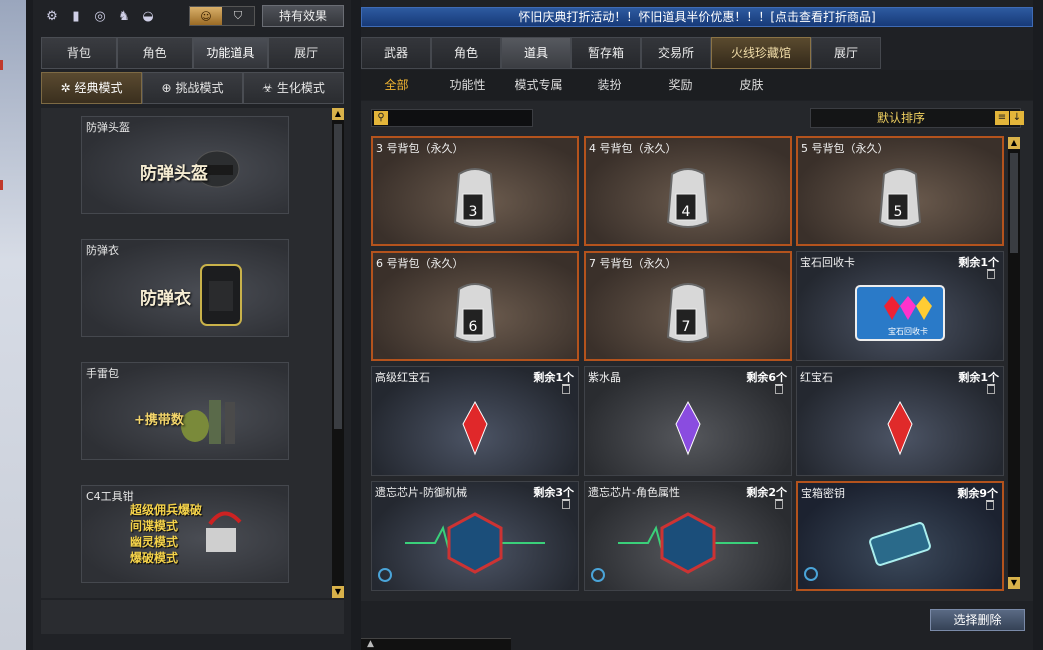 Image resolution: width=1043 pixels, height=650 pixels. I want to click on item-image: 5, so click(900, 199).